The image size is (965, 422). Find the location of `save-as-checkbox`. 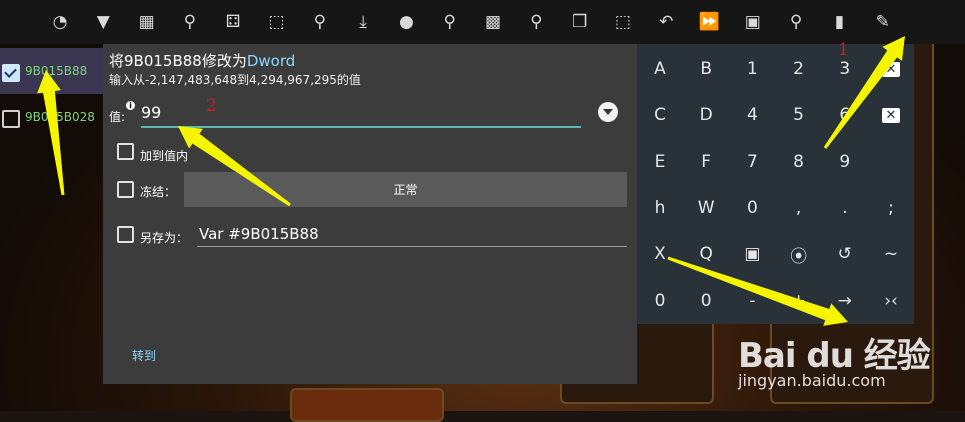

save-as-checkbox is located at coordinates (125, 234).